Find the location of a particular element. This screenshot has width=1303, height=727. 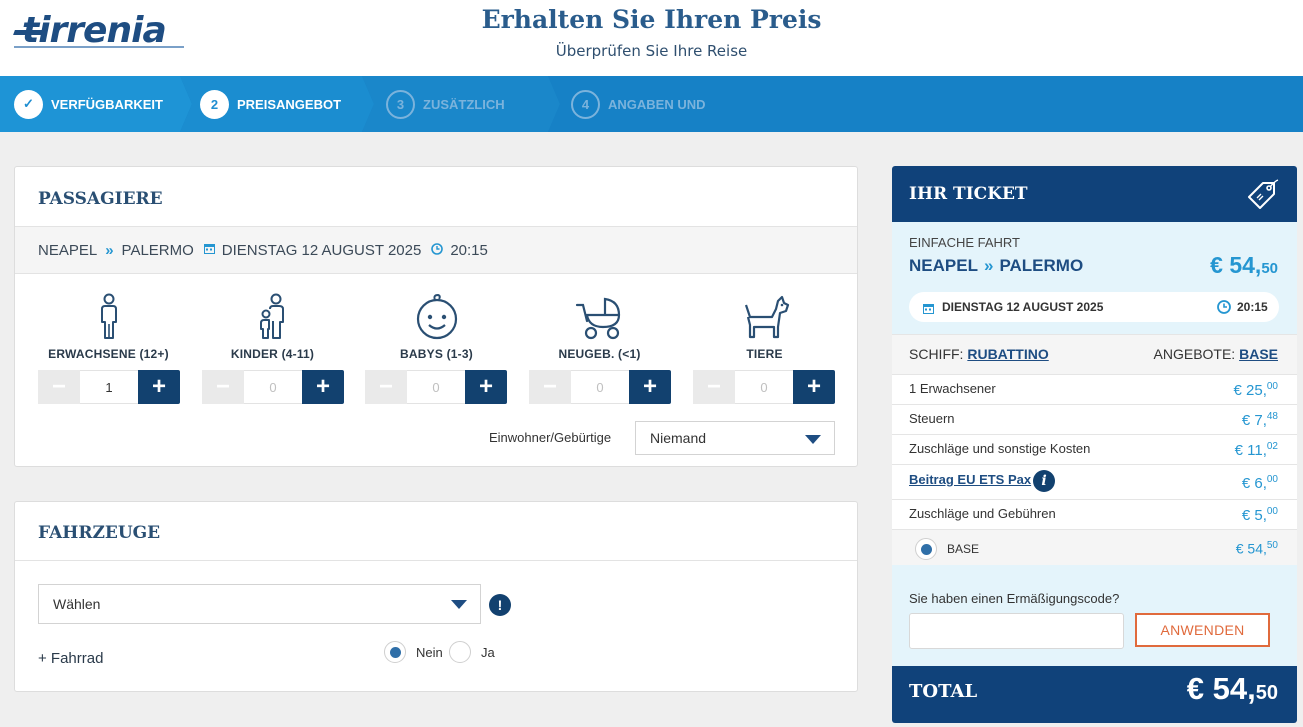

ticket-to: PALERMO is located at coordinates (1041, 265).